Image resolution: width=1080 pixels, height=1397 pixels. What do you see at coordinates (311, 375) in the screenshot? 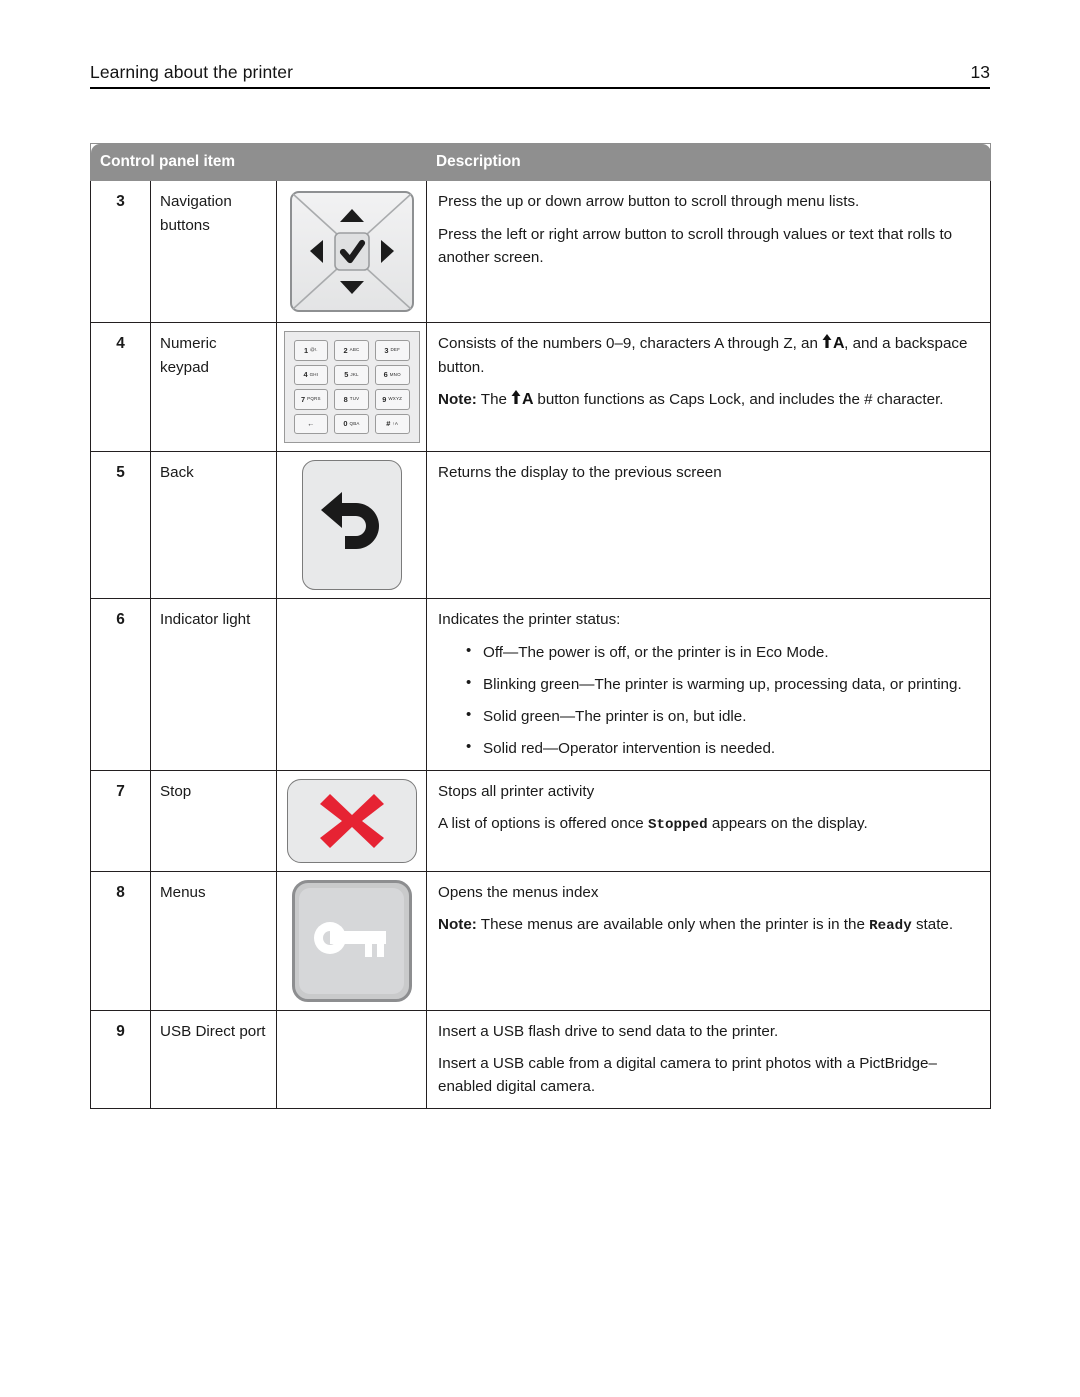
I see `keypad-key: 4 GHI` at bounding box center [311, 375].